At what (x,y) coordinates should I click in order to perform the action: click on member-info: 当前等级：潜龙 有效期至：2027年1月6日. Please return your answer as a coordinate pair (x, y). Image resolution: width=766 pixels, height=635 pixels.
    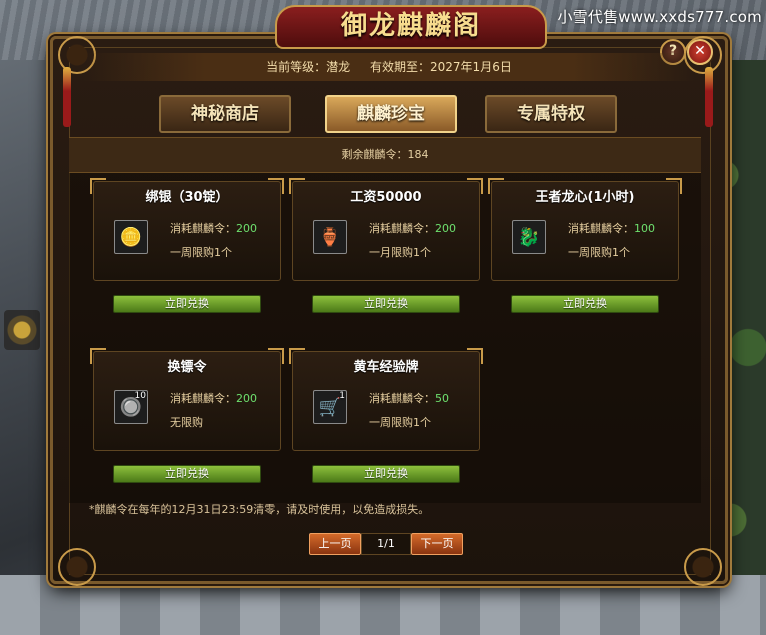
    Looking at the image, I should click on (389, 67).